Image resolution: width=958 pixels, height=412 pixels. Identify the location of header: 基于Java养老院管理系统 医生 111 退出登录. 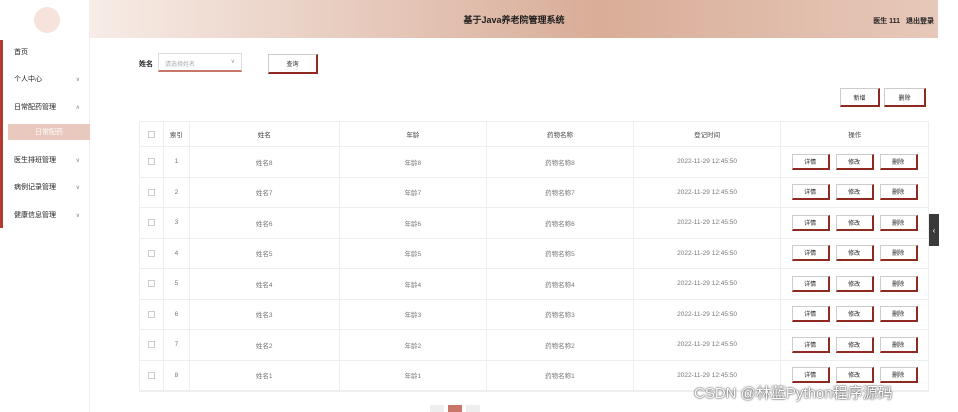
(514, 19).